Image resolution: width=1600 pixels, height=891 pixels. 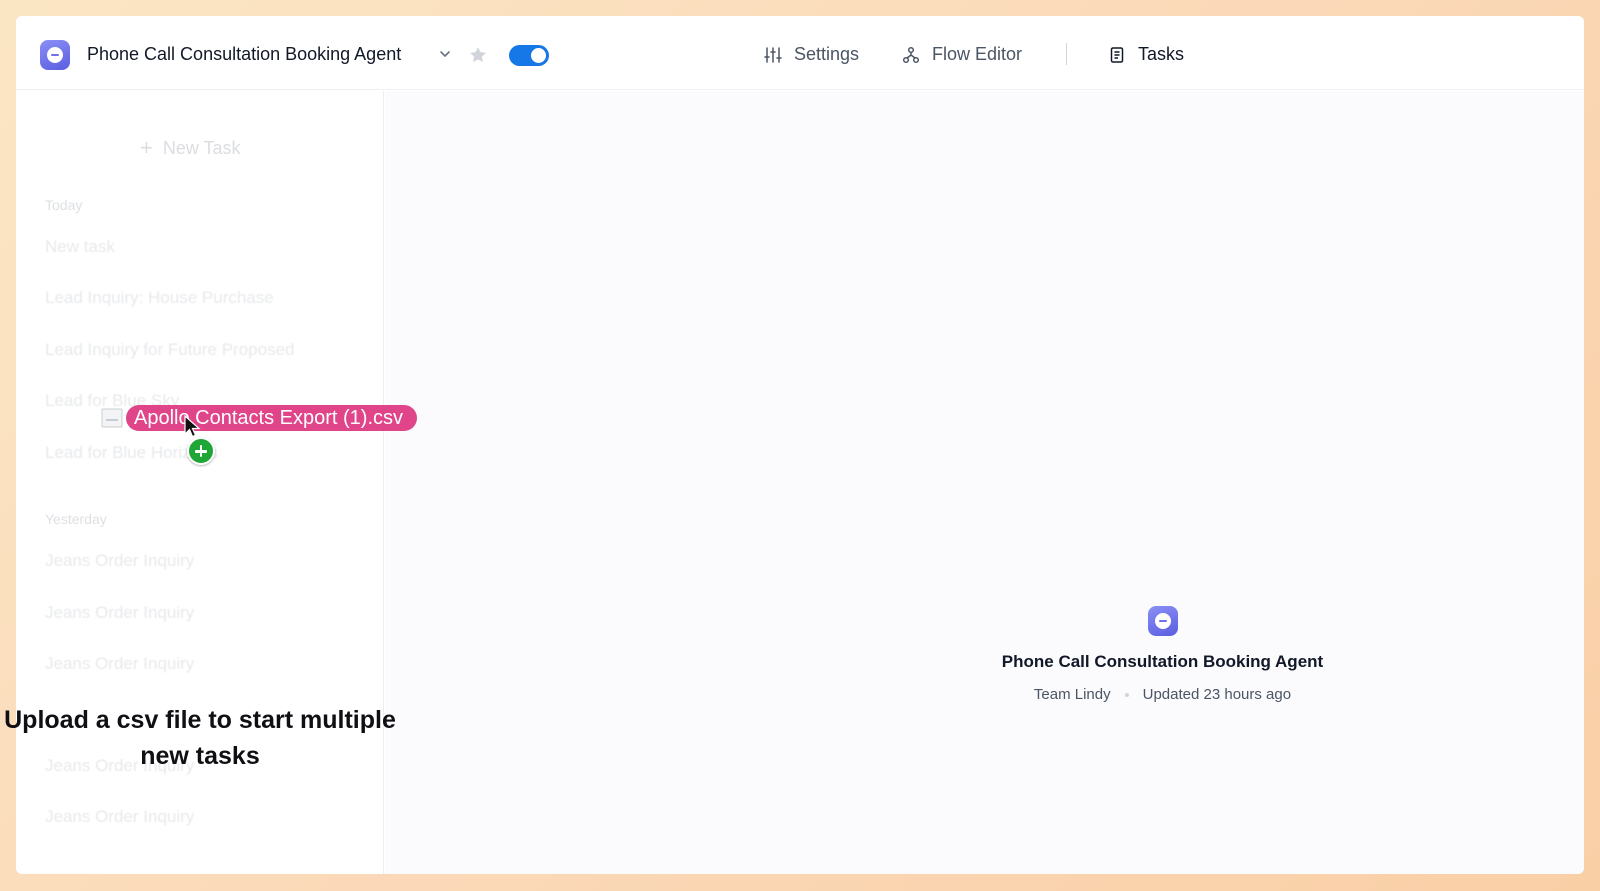 I want to click on updated-time: Updated 23 hours ago, so click(x=1217, y=694).